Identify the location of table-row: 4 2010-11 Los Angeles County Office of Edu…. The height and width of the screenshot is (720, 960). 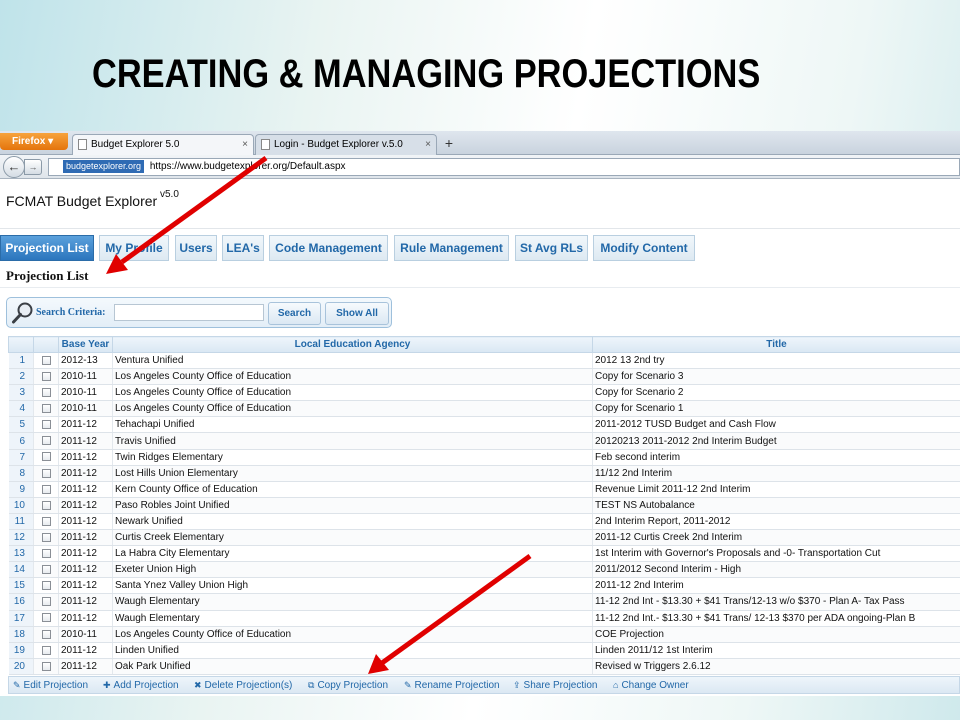
(484, 409).